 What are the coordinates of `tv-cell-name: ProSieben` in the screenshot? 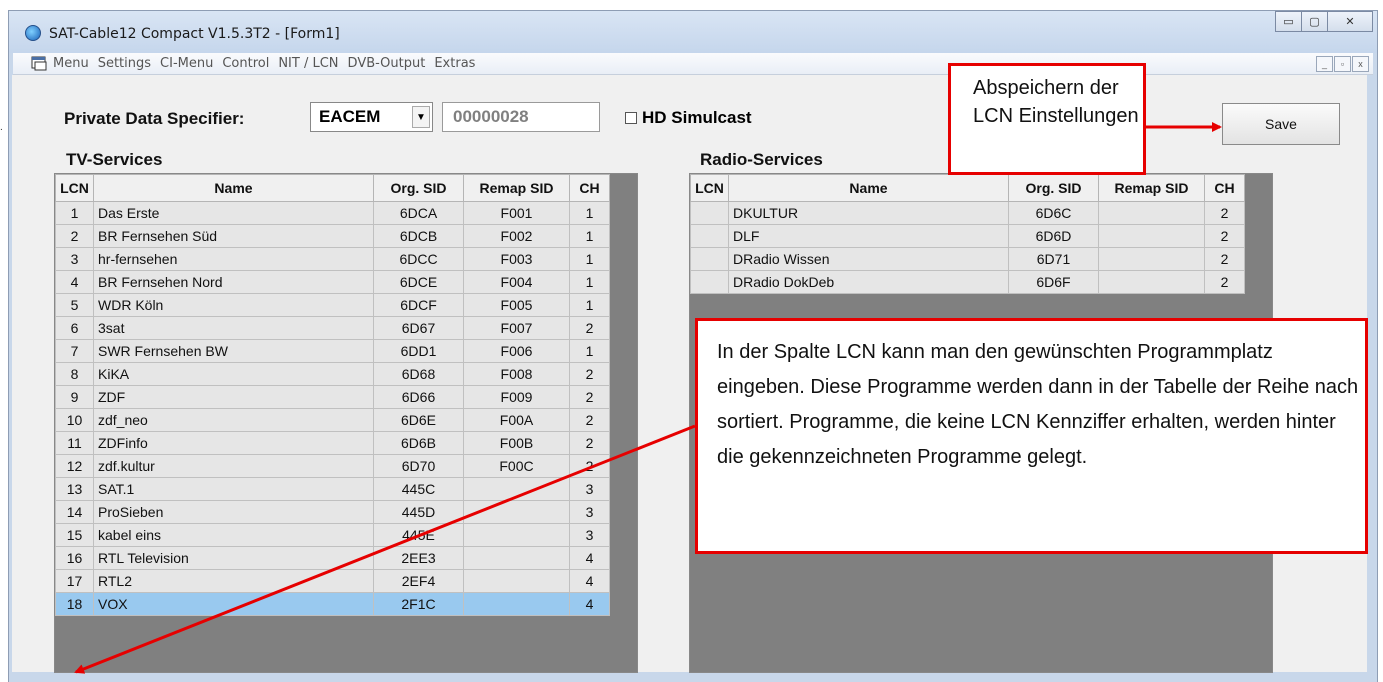 It's located at (233, 512).